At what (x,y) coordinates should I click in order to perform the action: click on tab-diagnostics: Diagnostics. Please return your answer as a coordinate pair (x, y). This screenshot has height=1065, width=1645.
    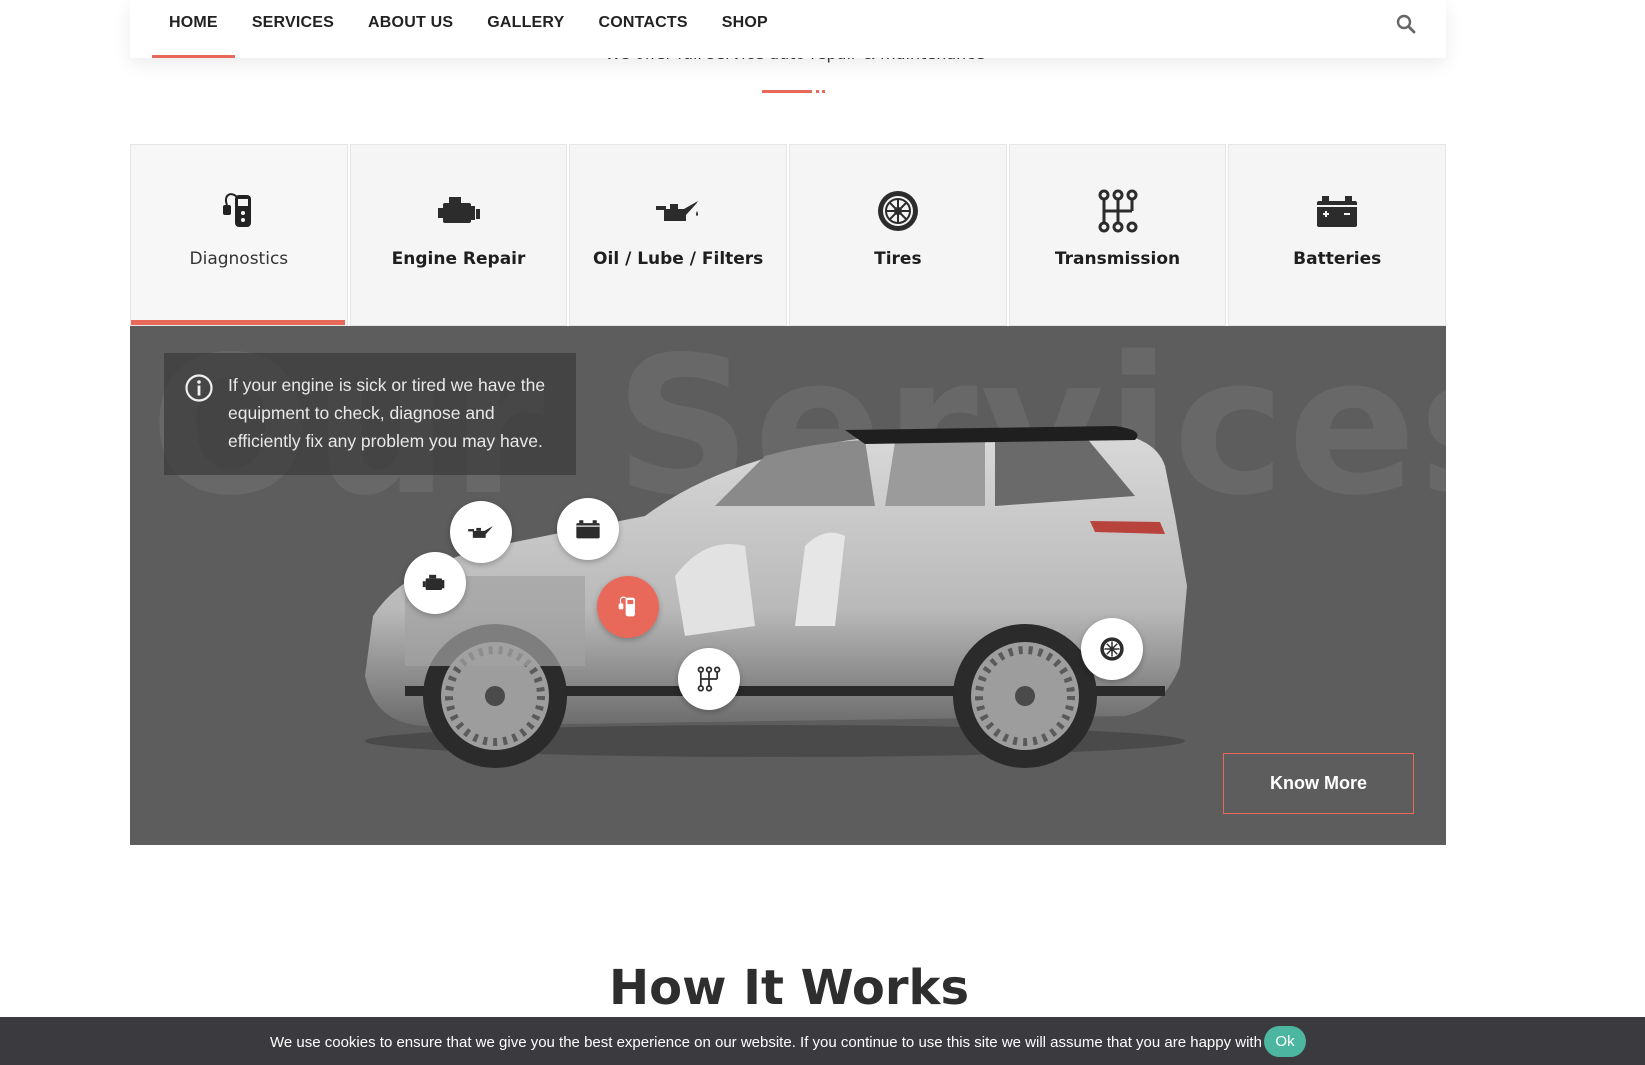
    Looking at the image, I should click on (239, 235).